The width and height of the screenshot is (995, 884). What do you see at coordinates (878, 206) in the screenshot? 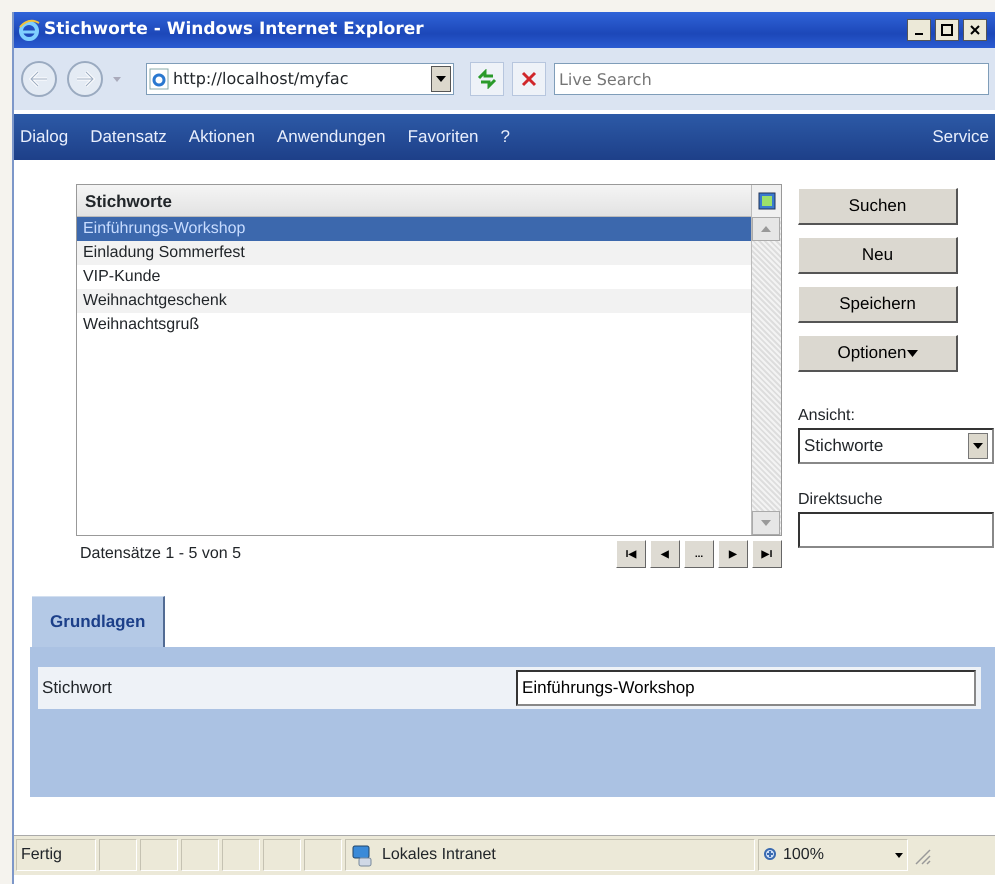
I see `action-button: Suchen` at bounding box center [878, 206].